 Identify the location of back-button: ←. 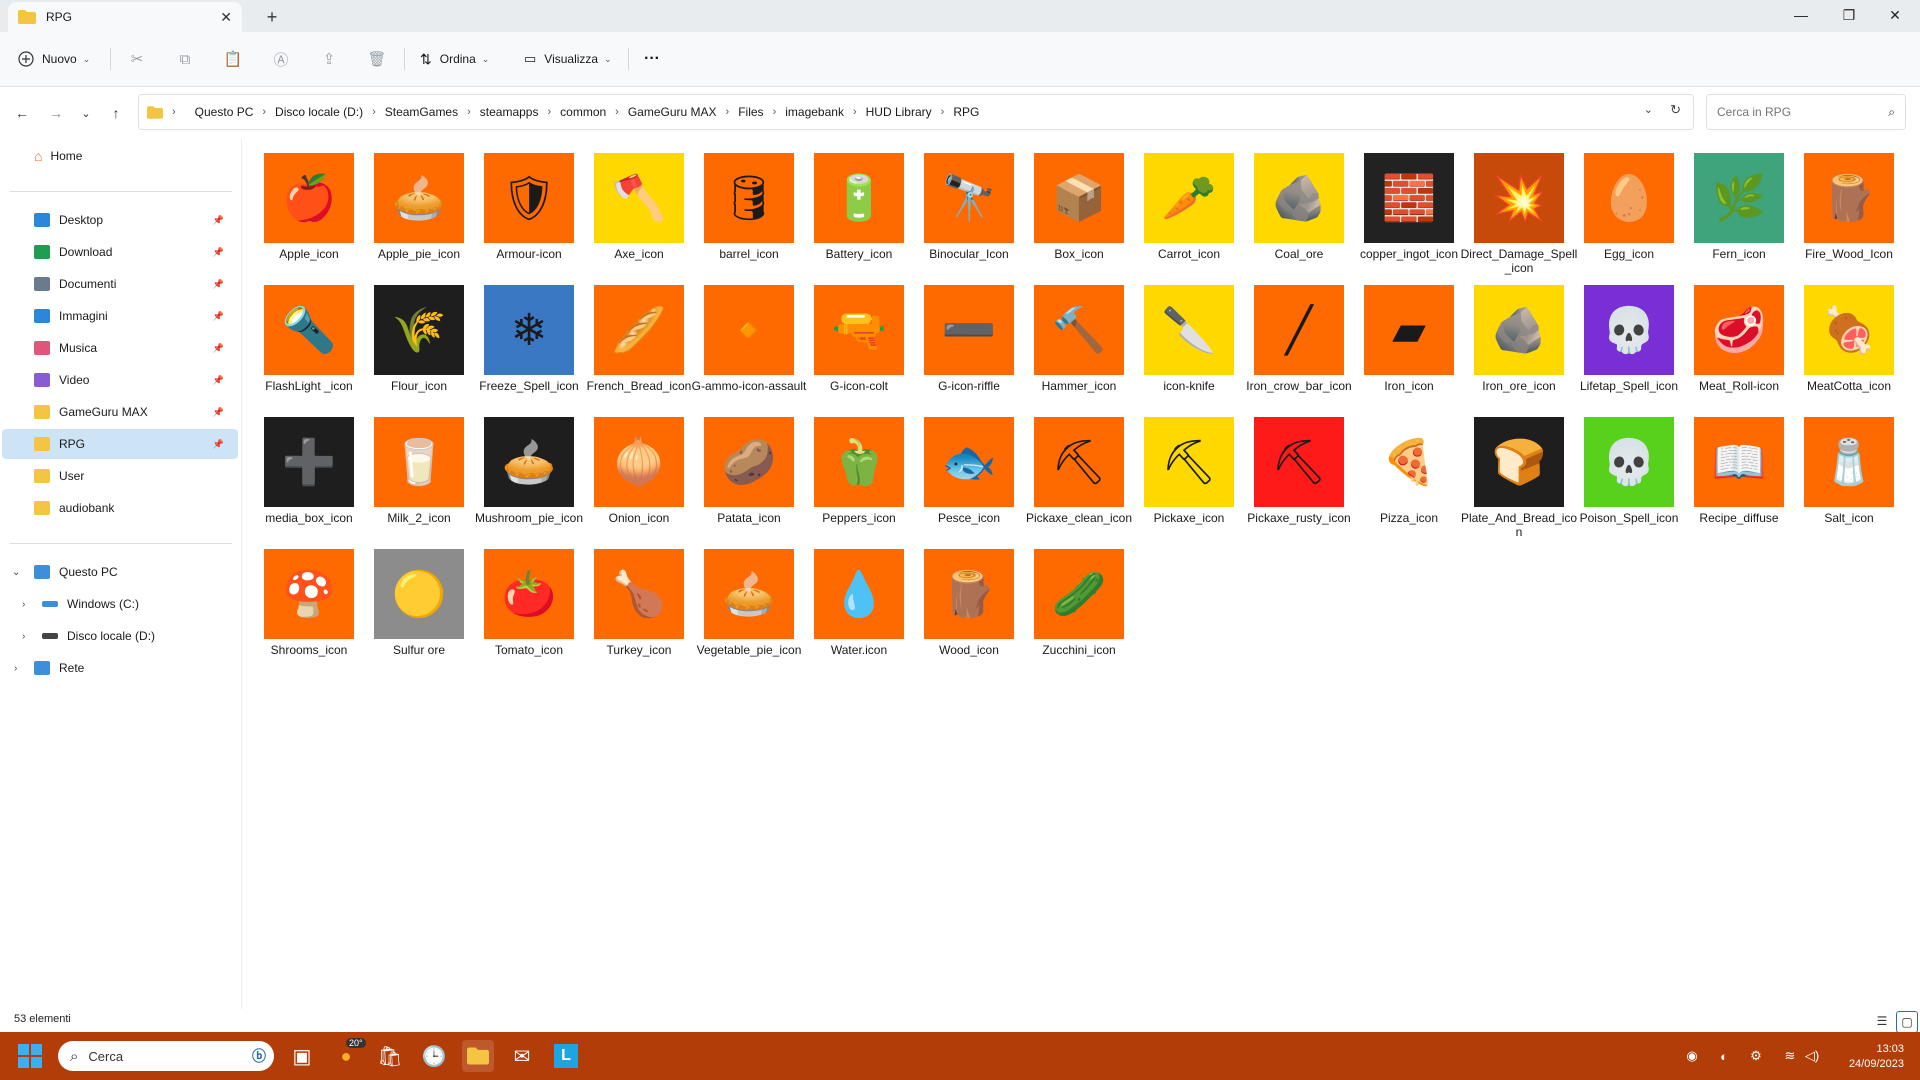
(22, 113).